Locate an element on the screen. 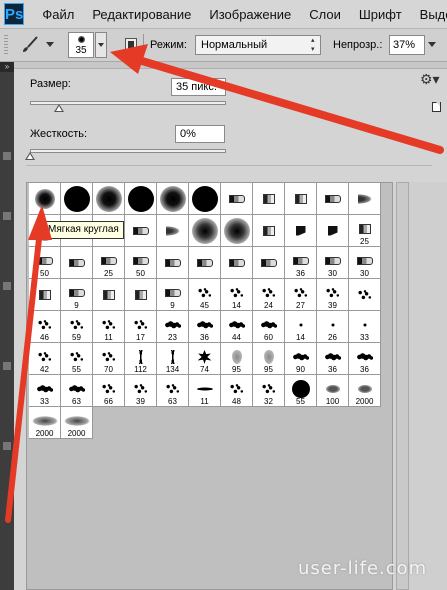  brush-preset-cell: 26 is located at coordinates (333, 327).